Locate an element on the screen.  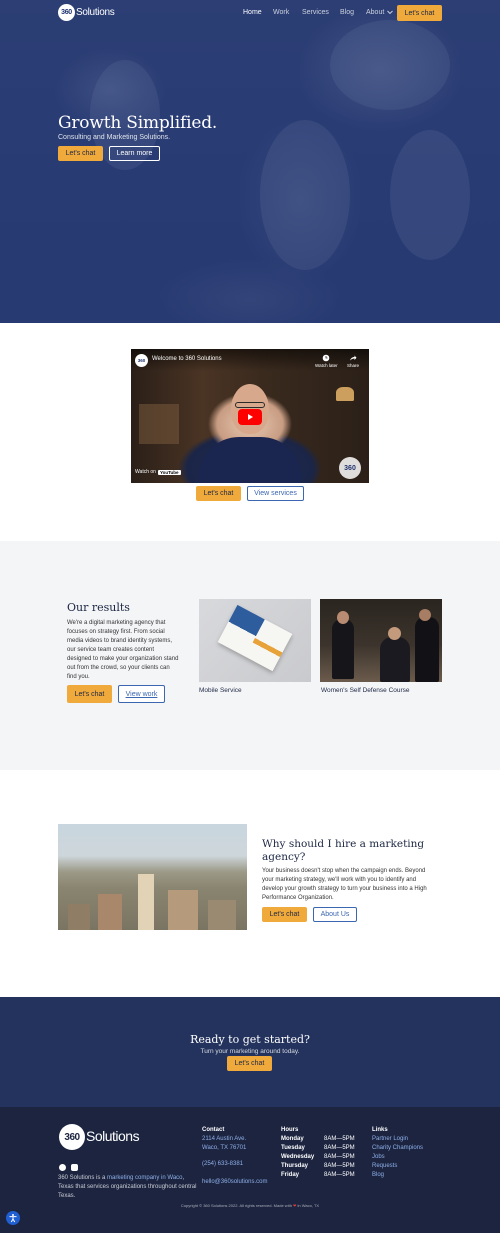
watch-later-button: Watch later is located at coordinates (326, 361).